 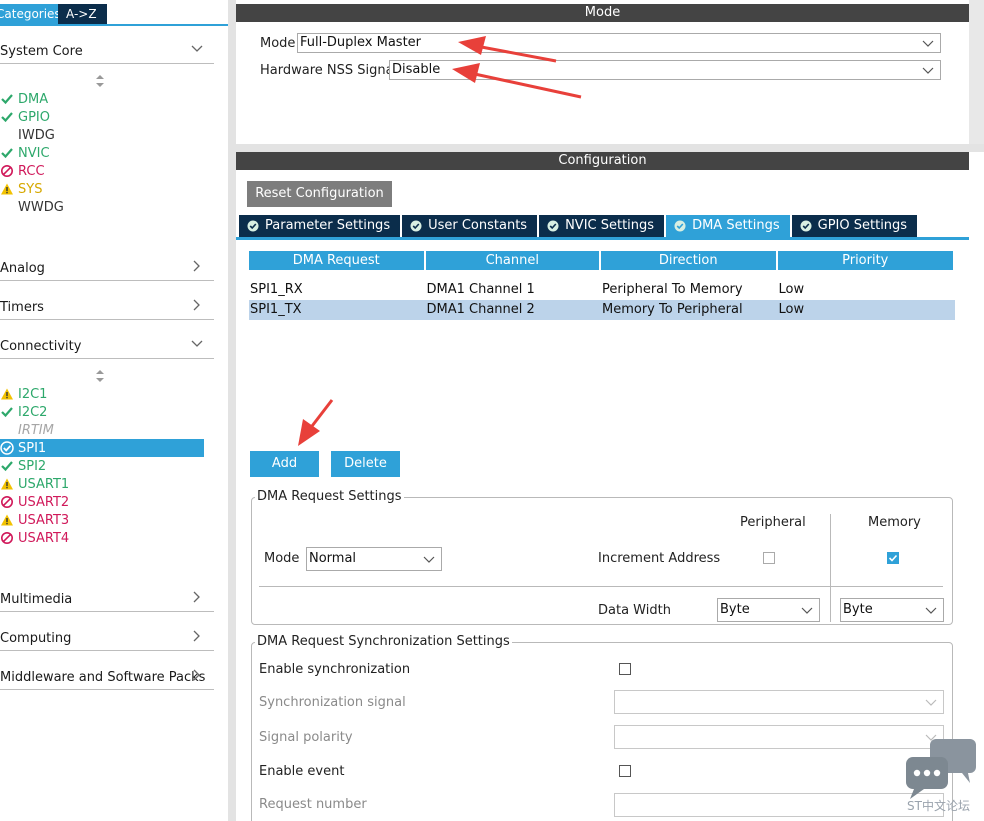 I want to click on periph-rcc: RCC, so click(x=102, y=171).